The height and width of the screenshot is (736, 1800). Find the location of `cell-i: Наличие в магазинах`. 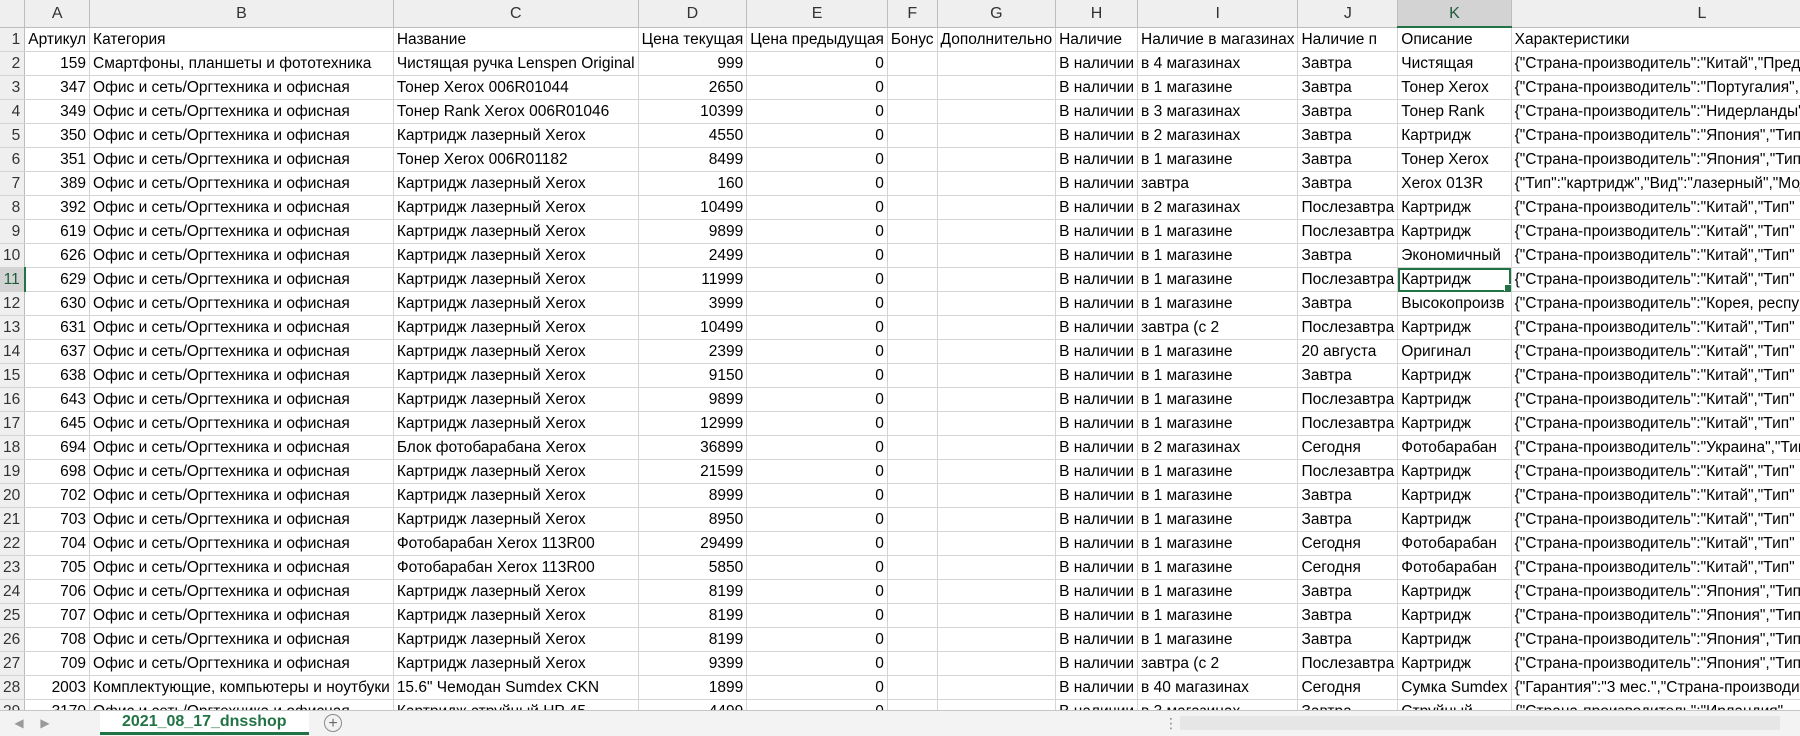

cell-i: Наличие в магазинах is located at coordinates (1218, 39).